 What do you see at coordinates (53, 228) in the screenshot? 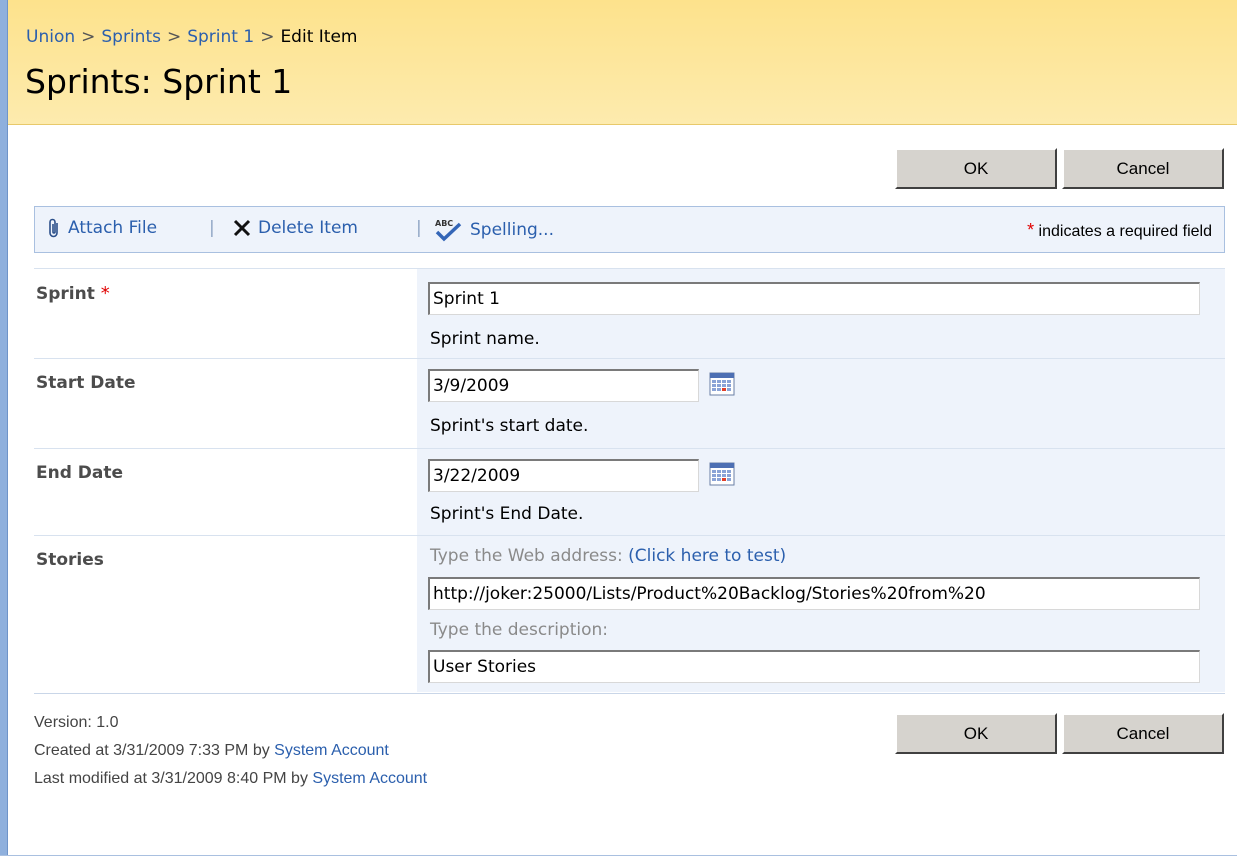
I see `paperclip-icon` at bounding box center [53, 228].